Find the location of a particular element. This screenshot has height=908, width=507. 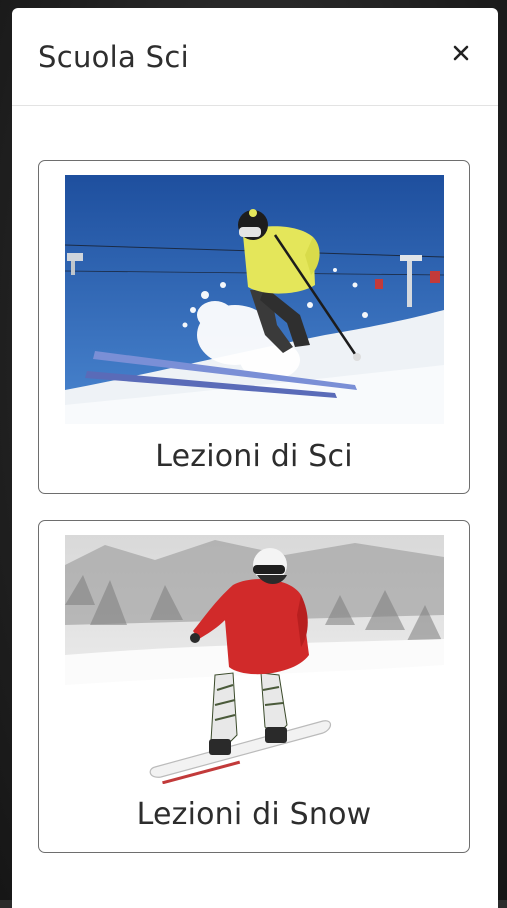

card-label-ski: Lezioni di Sci is located at coordinates (254, 456).